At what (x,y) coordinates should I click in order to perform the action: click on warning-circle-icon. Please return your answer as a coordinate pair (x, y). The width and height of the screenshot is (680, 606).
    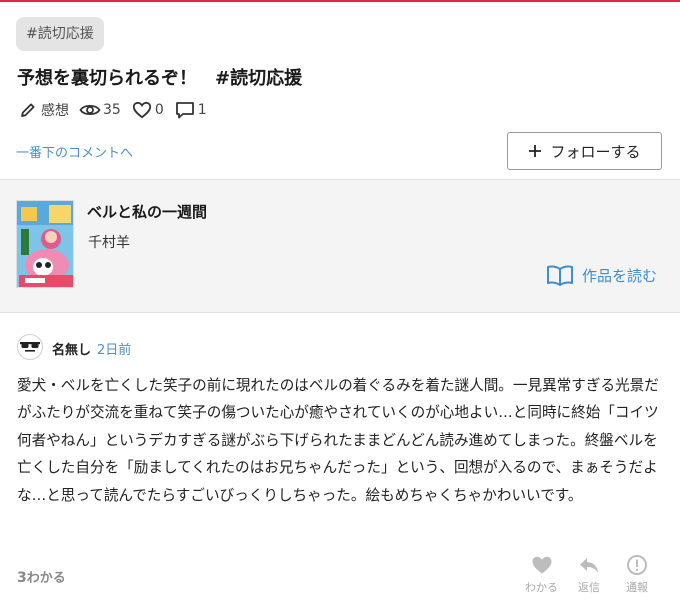
    Looking at the image, I should click on (637, 565).